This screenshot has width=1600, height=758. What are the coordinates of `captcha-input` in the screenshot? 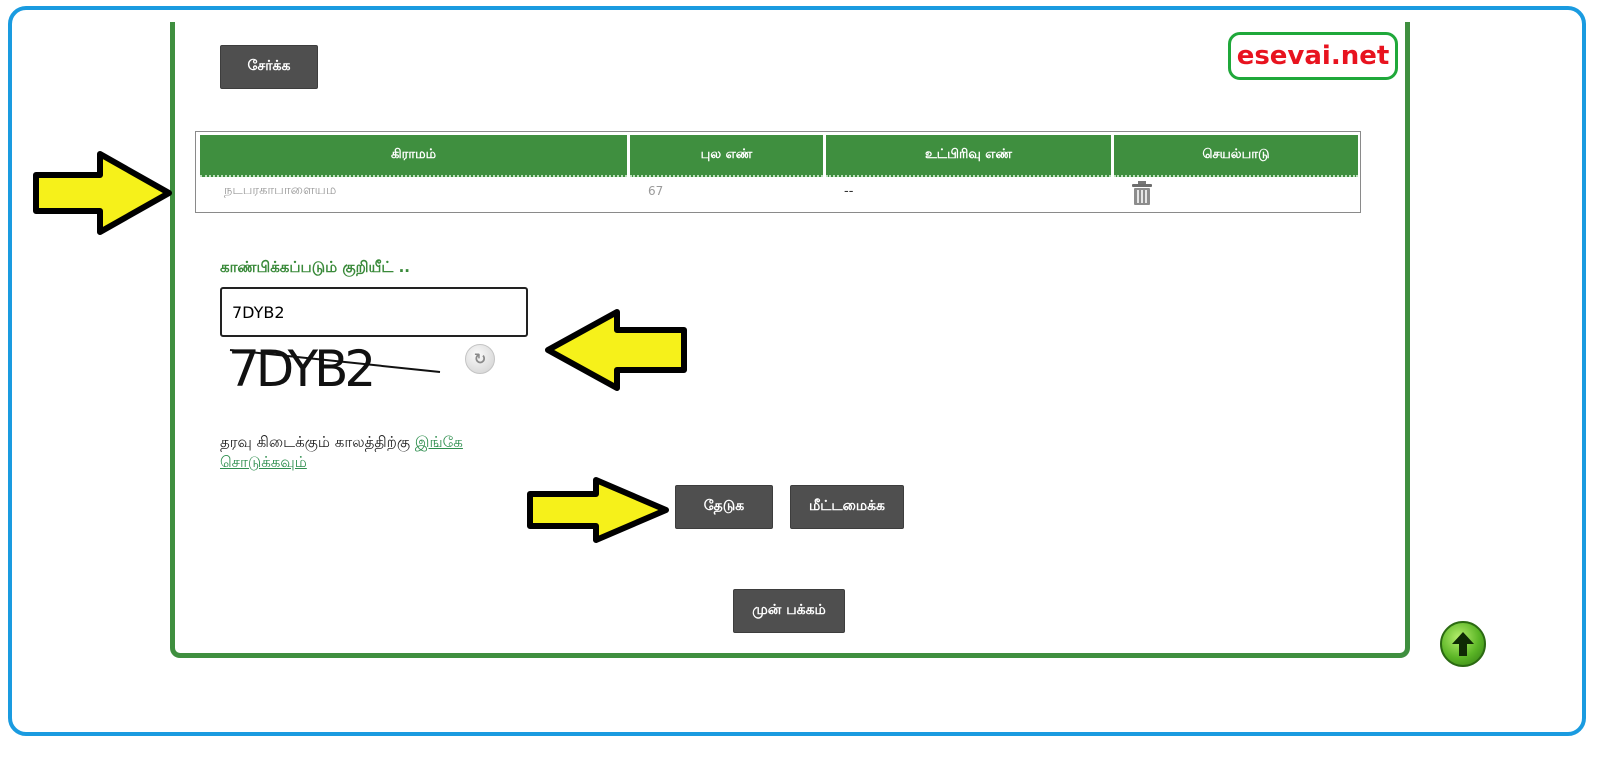 It's located at (374, 312).